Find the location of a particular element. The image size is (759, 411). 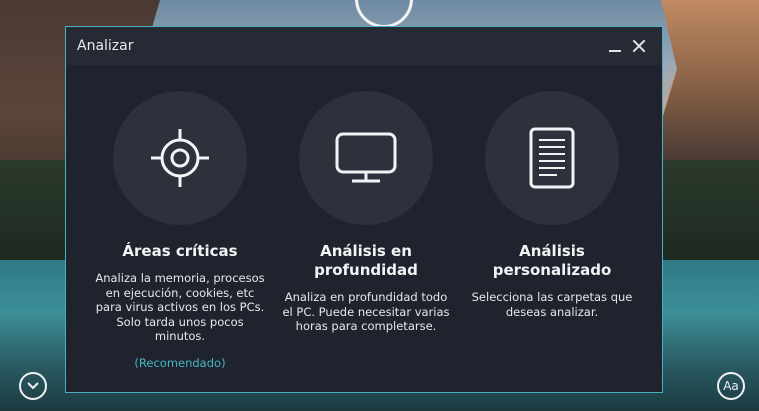

chevron-down-icon is located at coordinates (33, 386).